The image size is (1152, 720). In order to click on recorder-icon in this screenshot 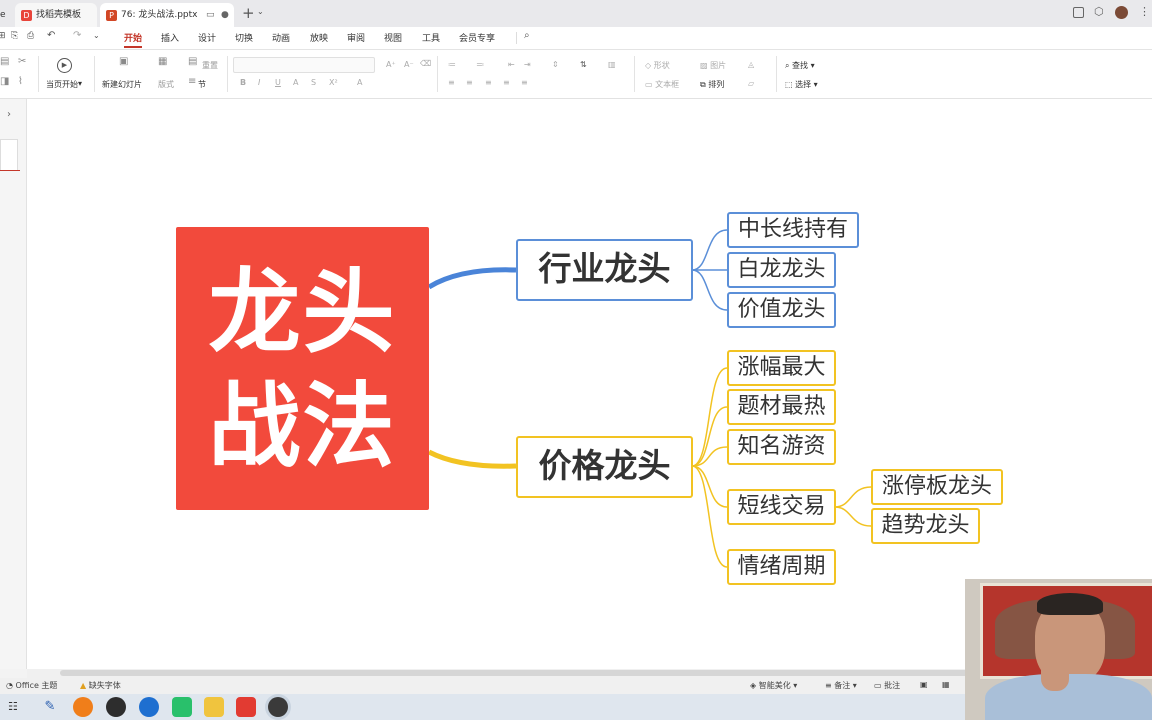, I will do `click(278, 707)`.